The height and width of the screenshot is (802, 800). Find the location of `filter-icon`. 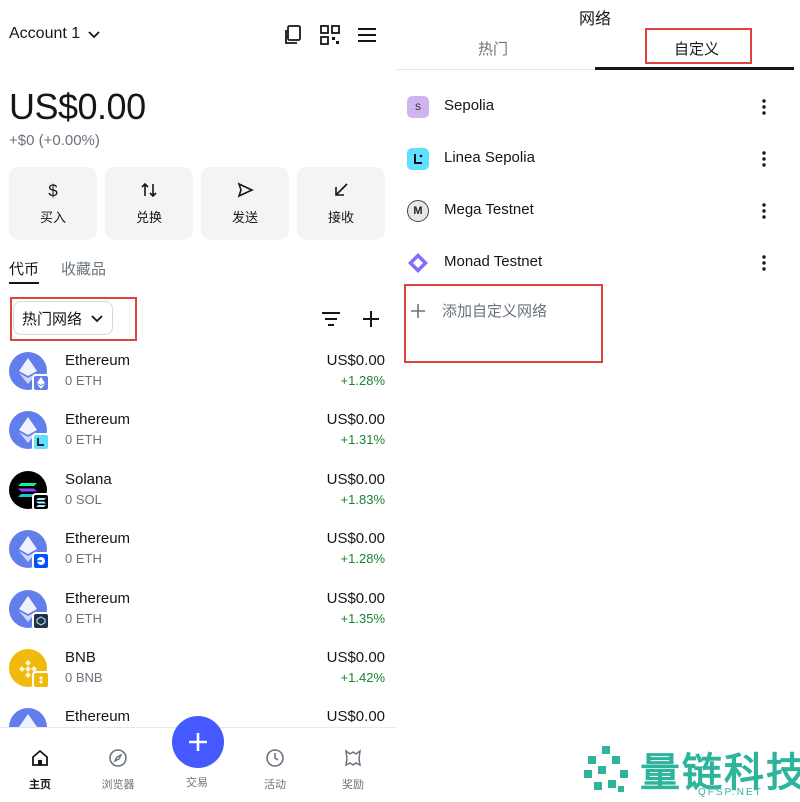

filter-icon is located at coordinates (331, 319).